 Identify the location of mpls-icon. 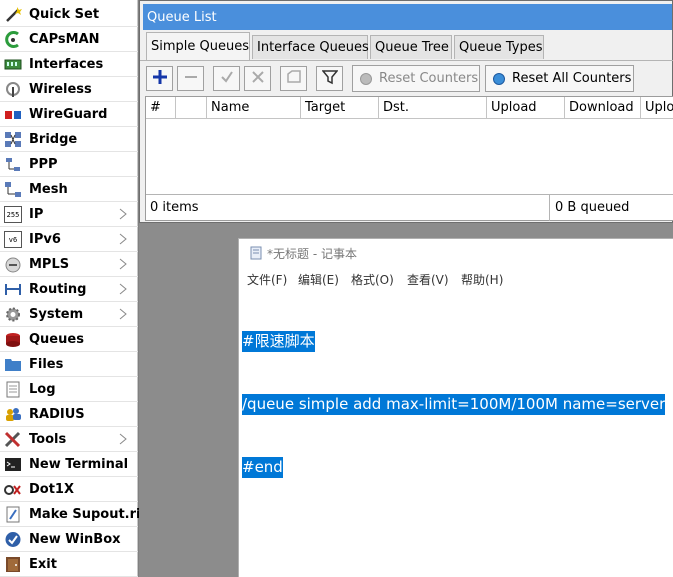
(13, 264).